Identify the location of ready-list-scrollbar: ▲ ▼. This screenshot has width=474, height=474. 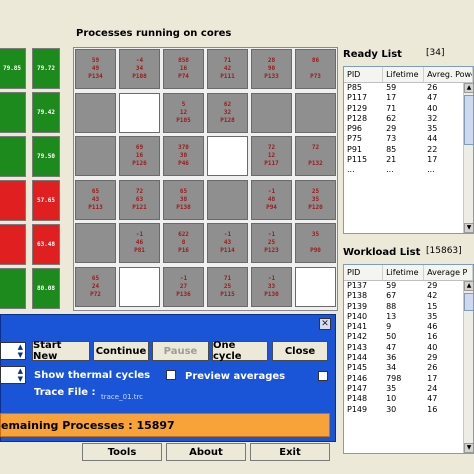
(468, 158).